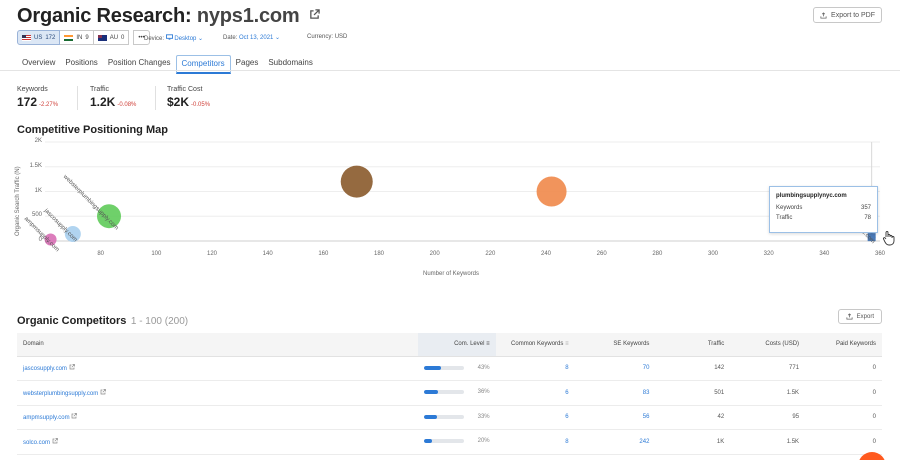 Image resolution: width=900 pixels, height=460 pixels. What do you see at coordinates (40, 240) in the screenshot?
I see `y-tick-label: 0` at bounding box center [40, 240].